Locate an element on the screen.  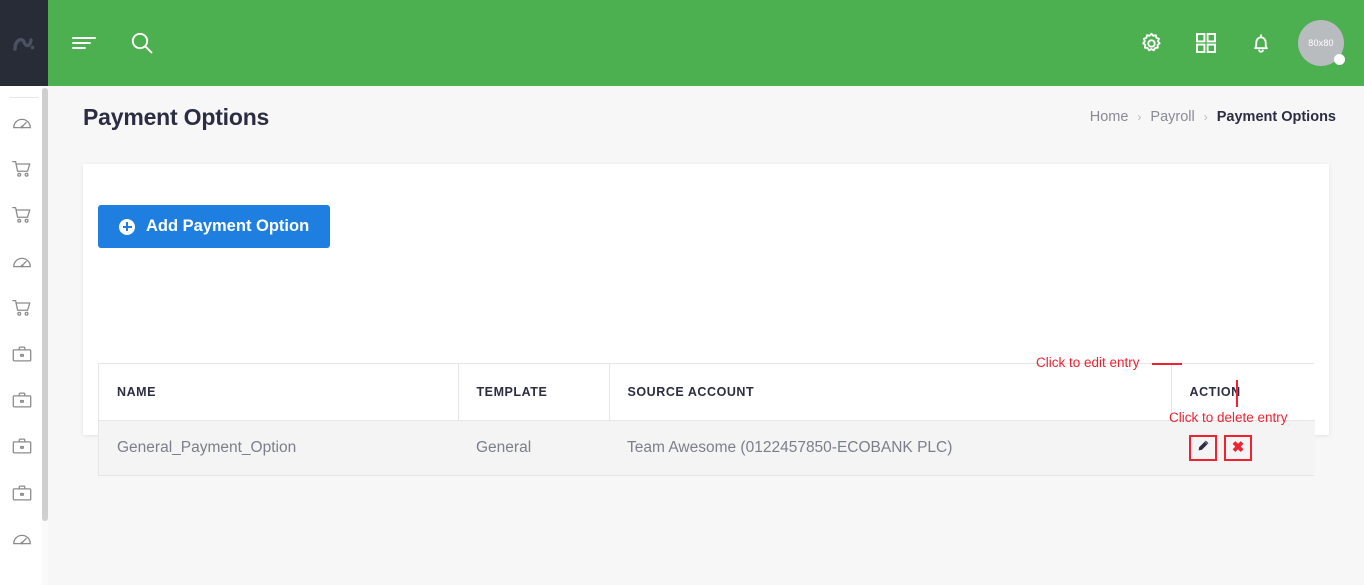
sidebar-item-list is located at coordinates (23, 342).